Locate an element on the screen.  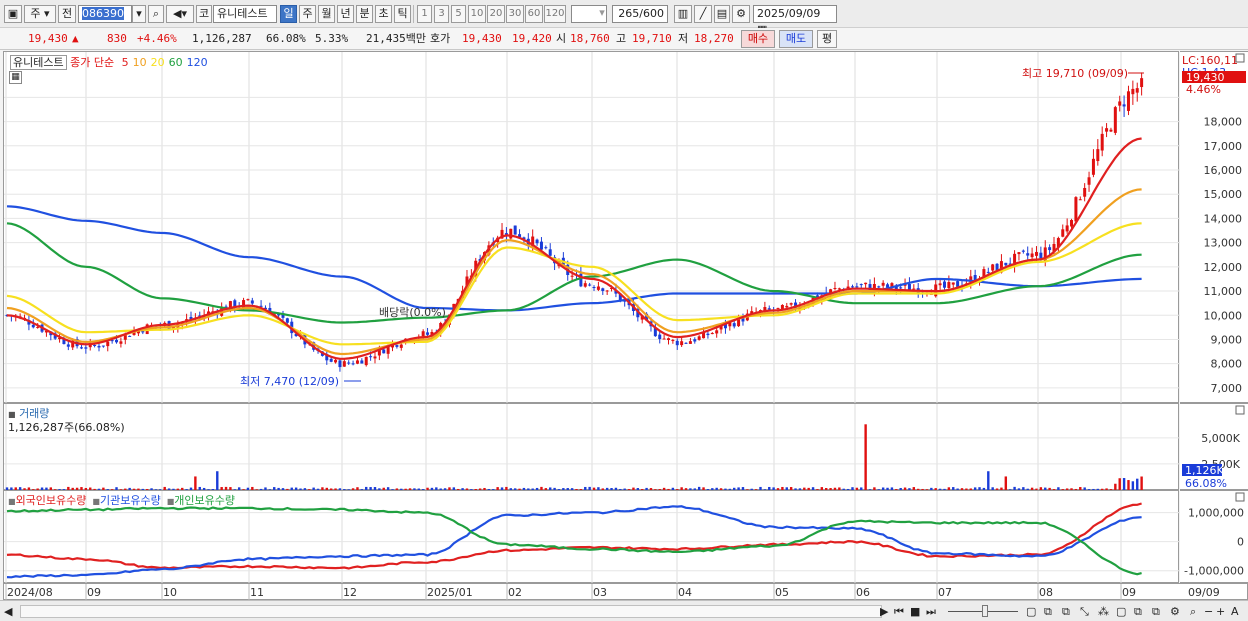
font-size-icon: A is located at coordinates (1237, 611).